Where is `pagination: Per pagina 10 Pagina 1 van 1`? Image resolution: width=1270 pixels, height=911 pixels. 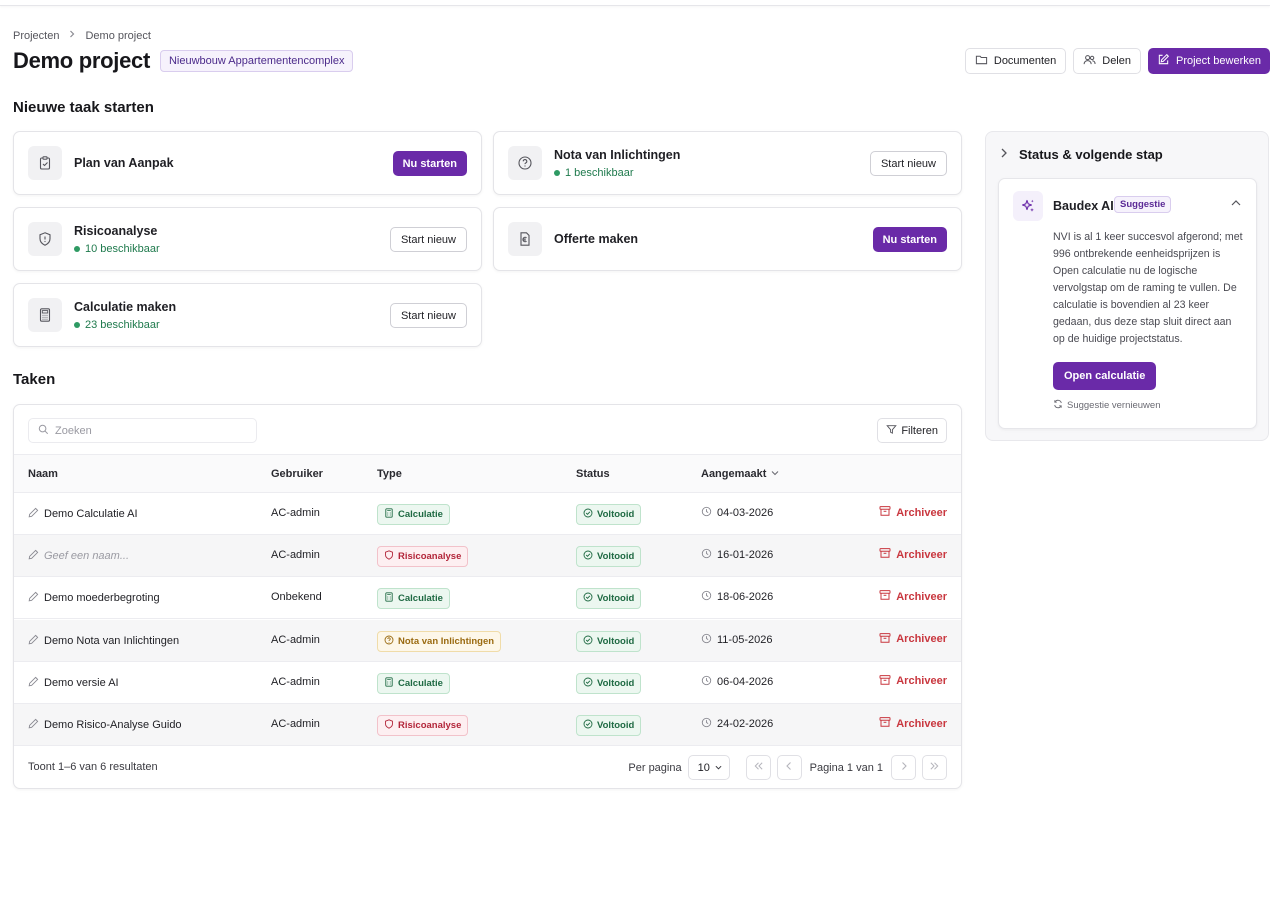
pagination: Per pagina 10 Pagina 1 van 1 is located at coordinates (787, 767).